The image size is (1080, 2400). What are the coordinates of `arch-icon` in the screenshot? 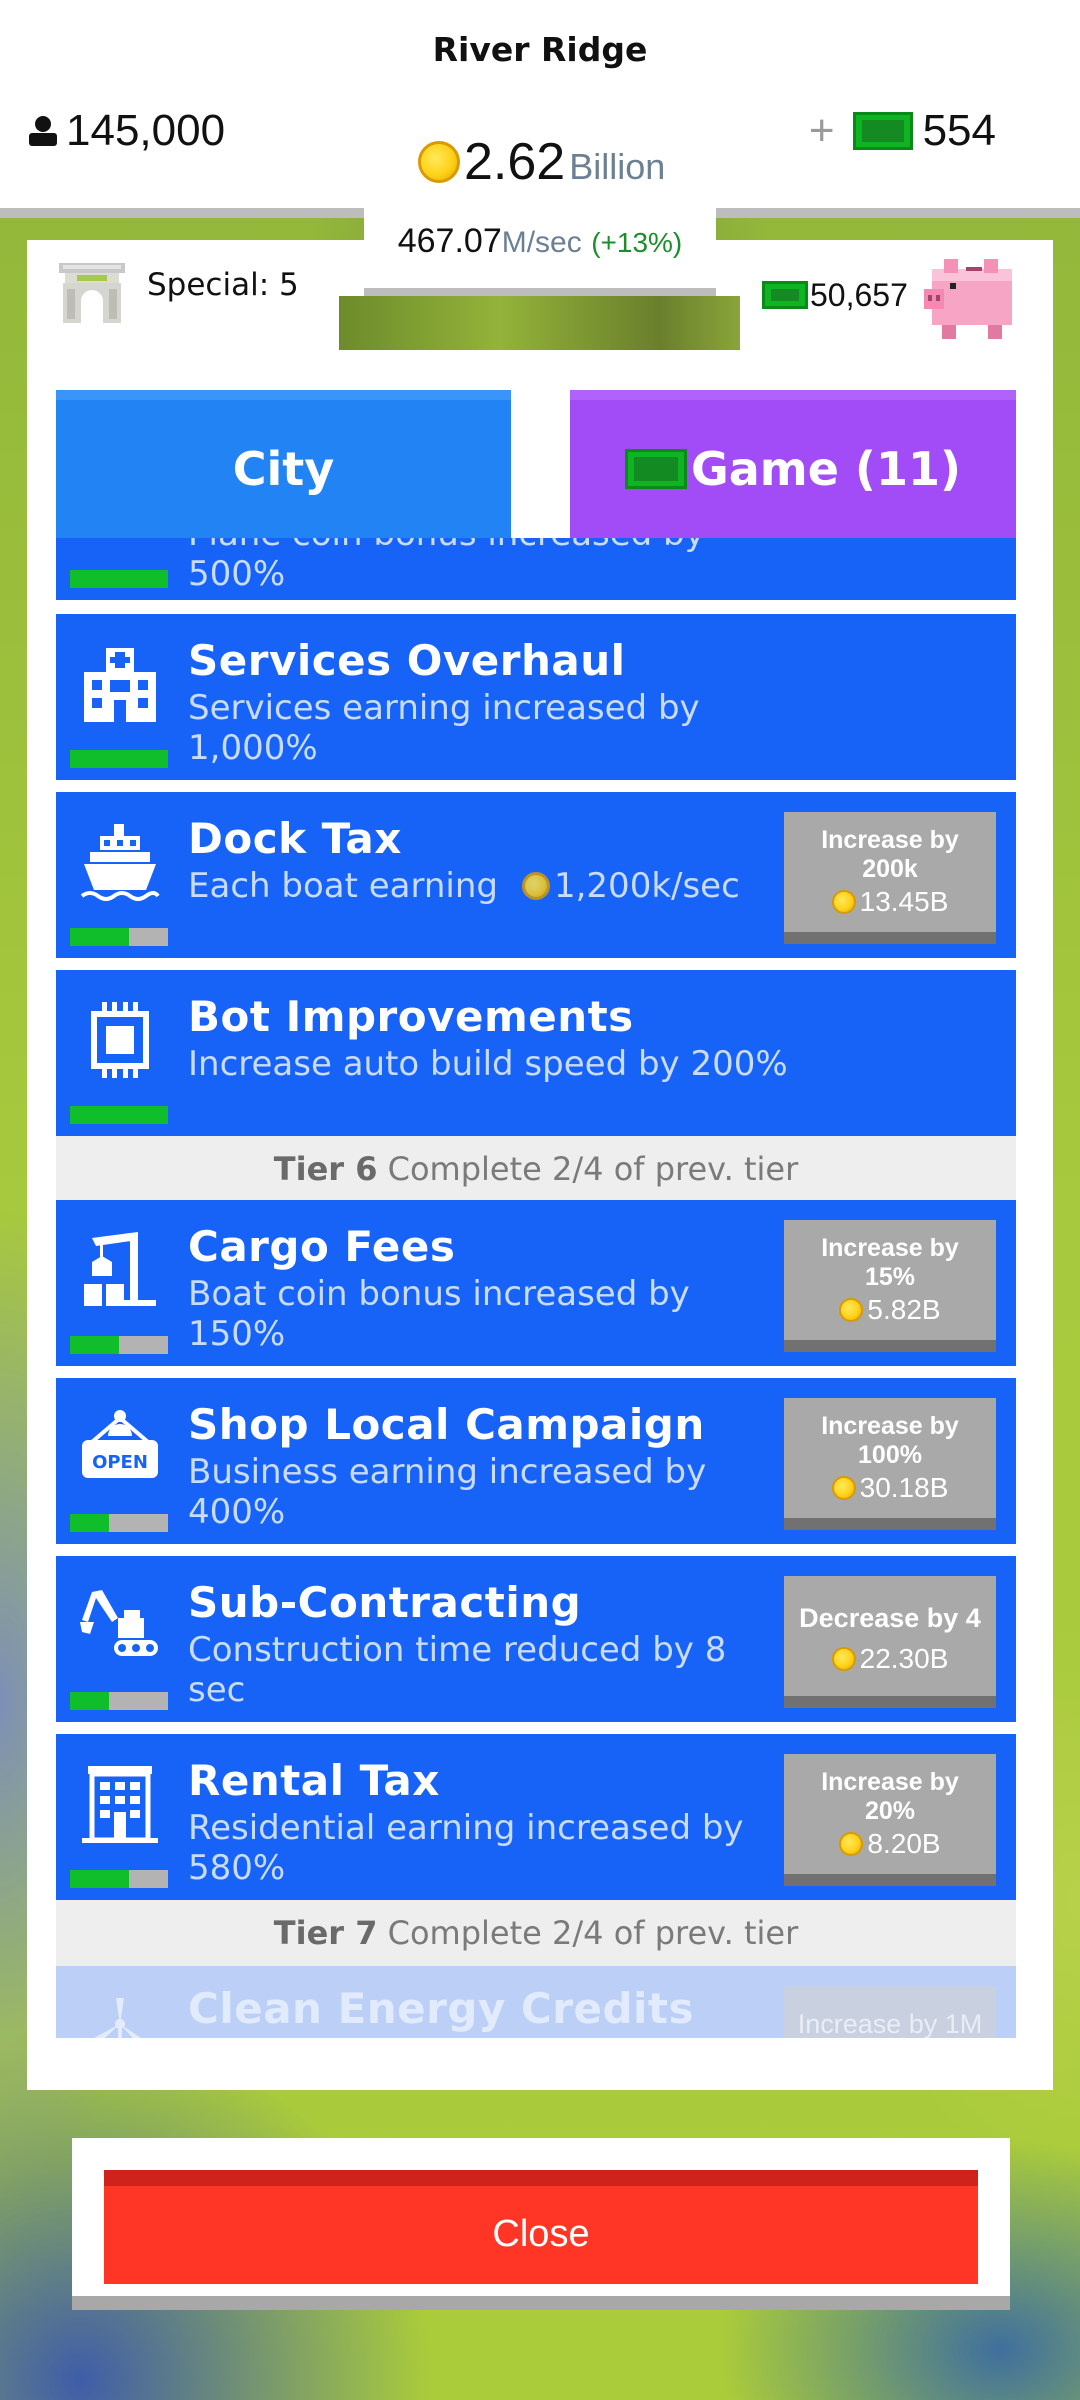 It's located at (92, 293).